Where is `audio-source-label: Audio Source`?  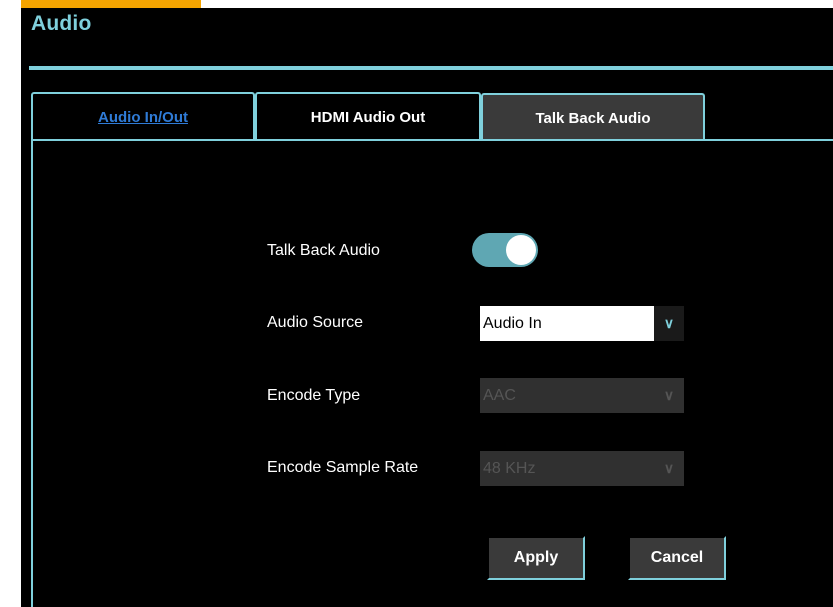
audio-source-label: Audio Source is located at coordinates (315, 322).